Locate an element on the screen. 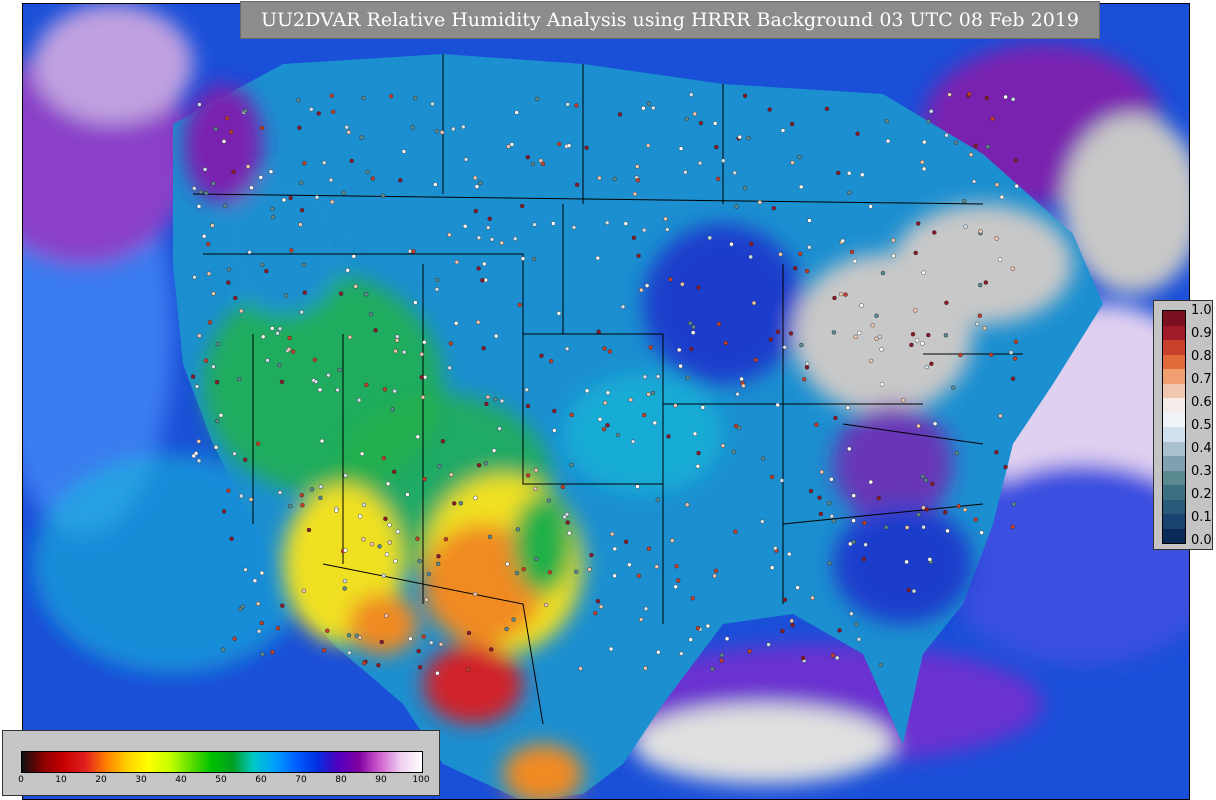 This screenshot has height=800, width=1216. legend-label: 0.3 is located at coordinates (1201, 471).